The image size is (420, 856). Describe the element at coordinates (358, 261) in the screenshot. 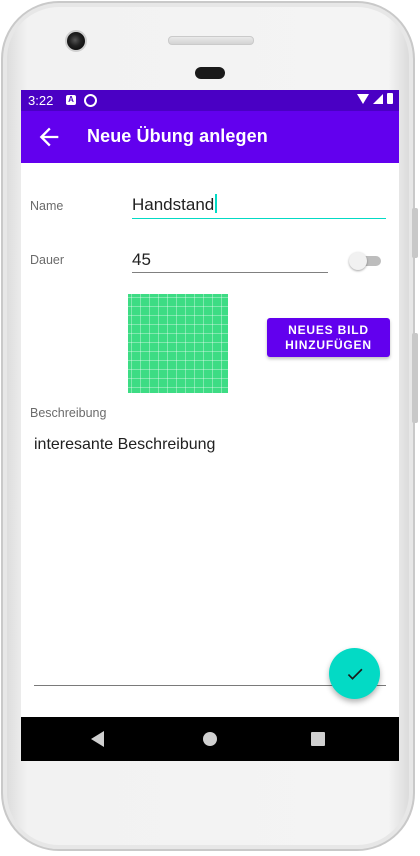

I see `toggle-thumb` at that location.